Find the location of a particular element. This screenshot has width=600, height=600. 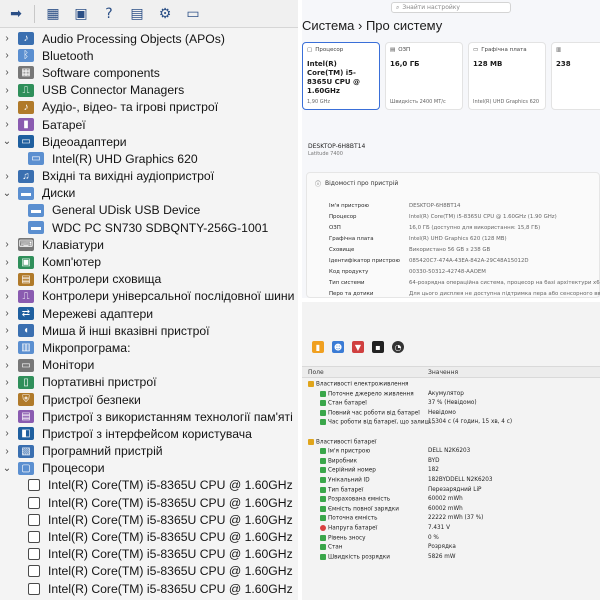

window-icon: ▣ is located at coordinates (81, 14).